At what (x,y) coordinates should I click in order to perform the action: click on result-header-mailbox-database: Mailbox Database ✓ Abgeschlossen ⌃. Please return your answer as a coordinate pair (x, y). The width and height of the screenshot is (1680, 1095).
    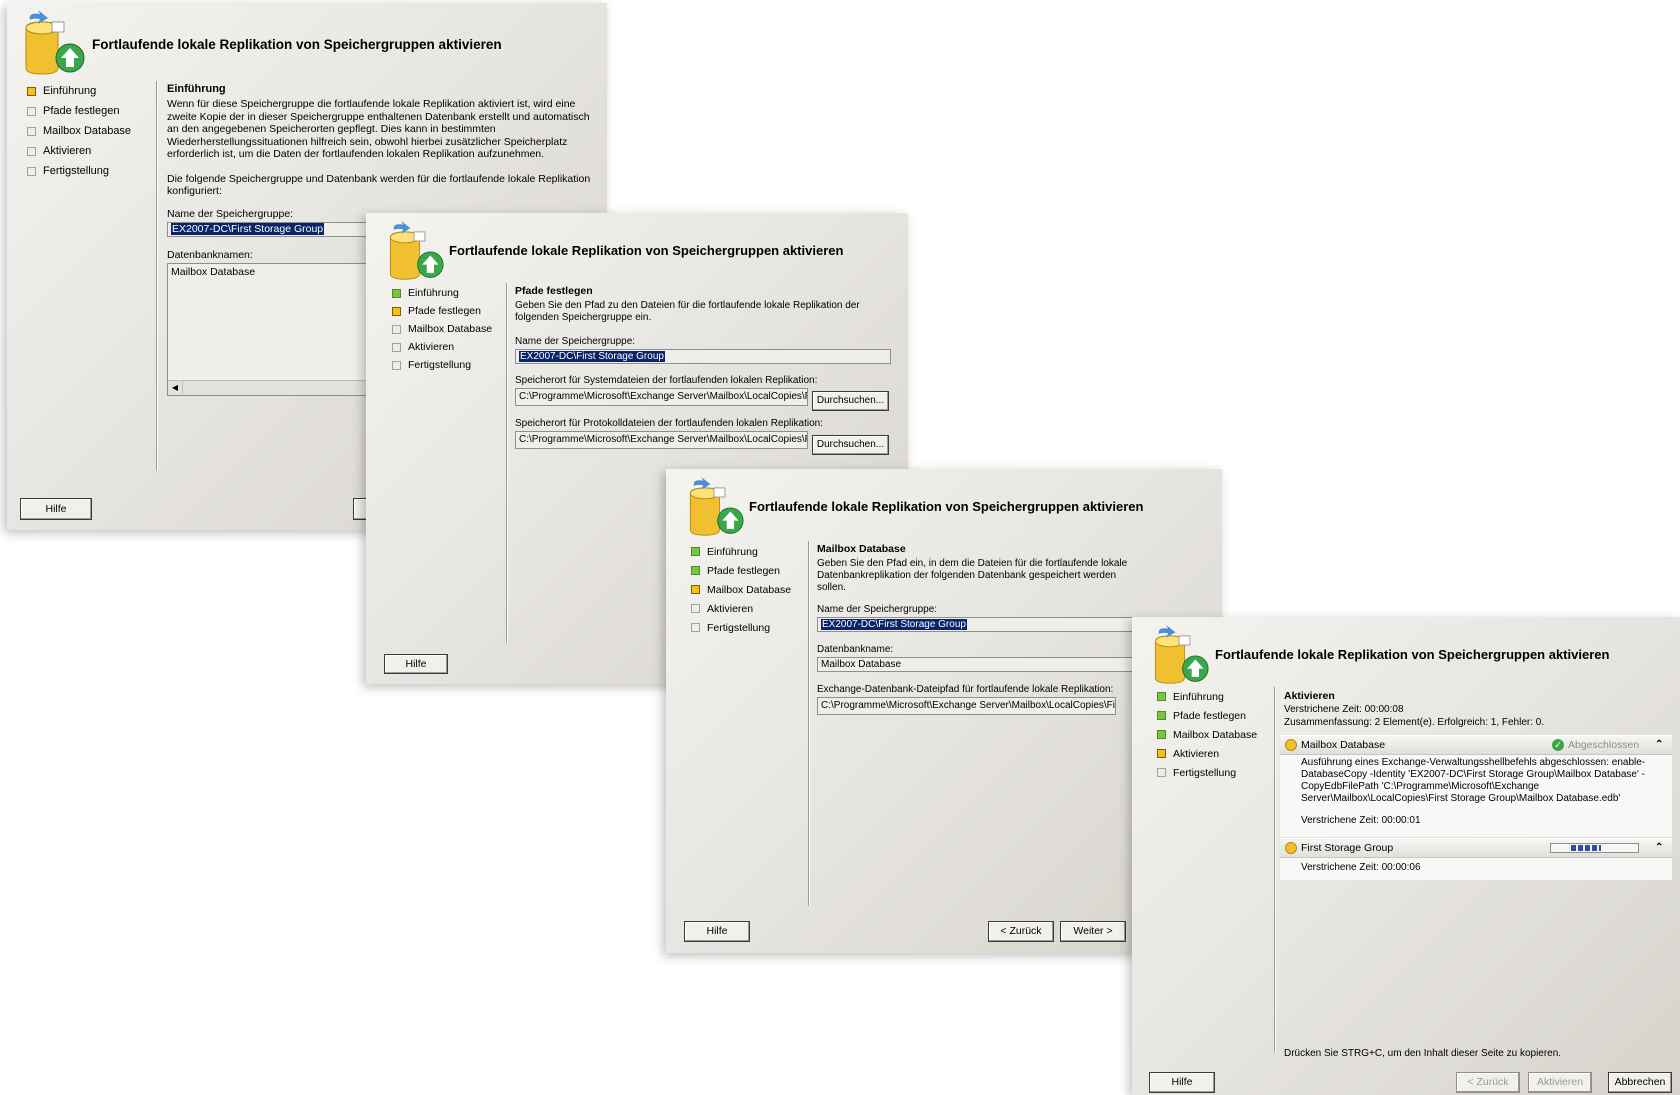
    Looking at the image, I should click on (1476, 745).